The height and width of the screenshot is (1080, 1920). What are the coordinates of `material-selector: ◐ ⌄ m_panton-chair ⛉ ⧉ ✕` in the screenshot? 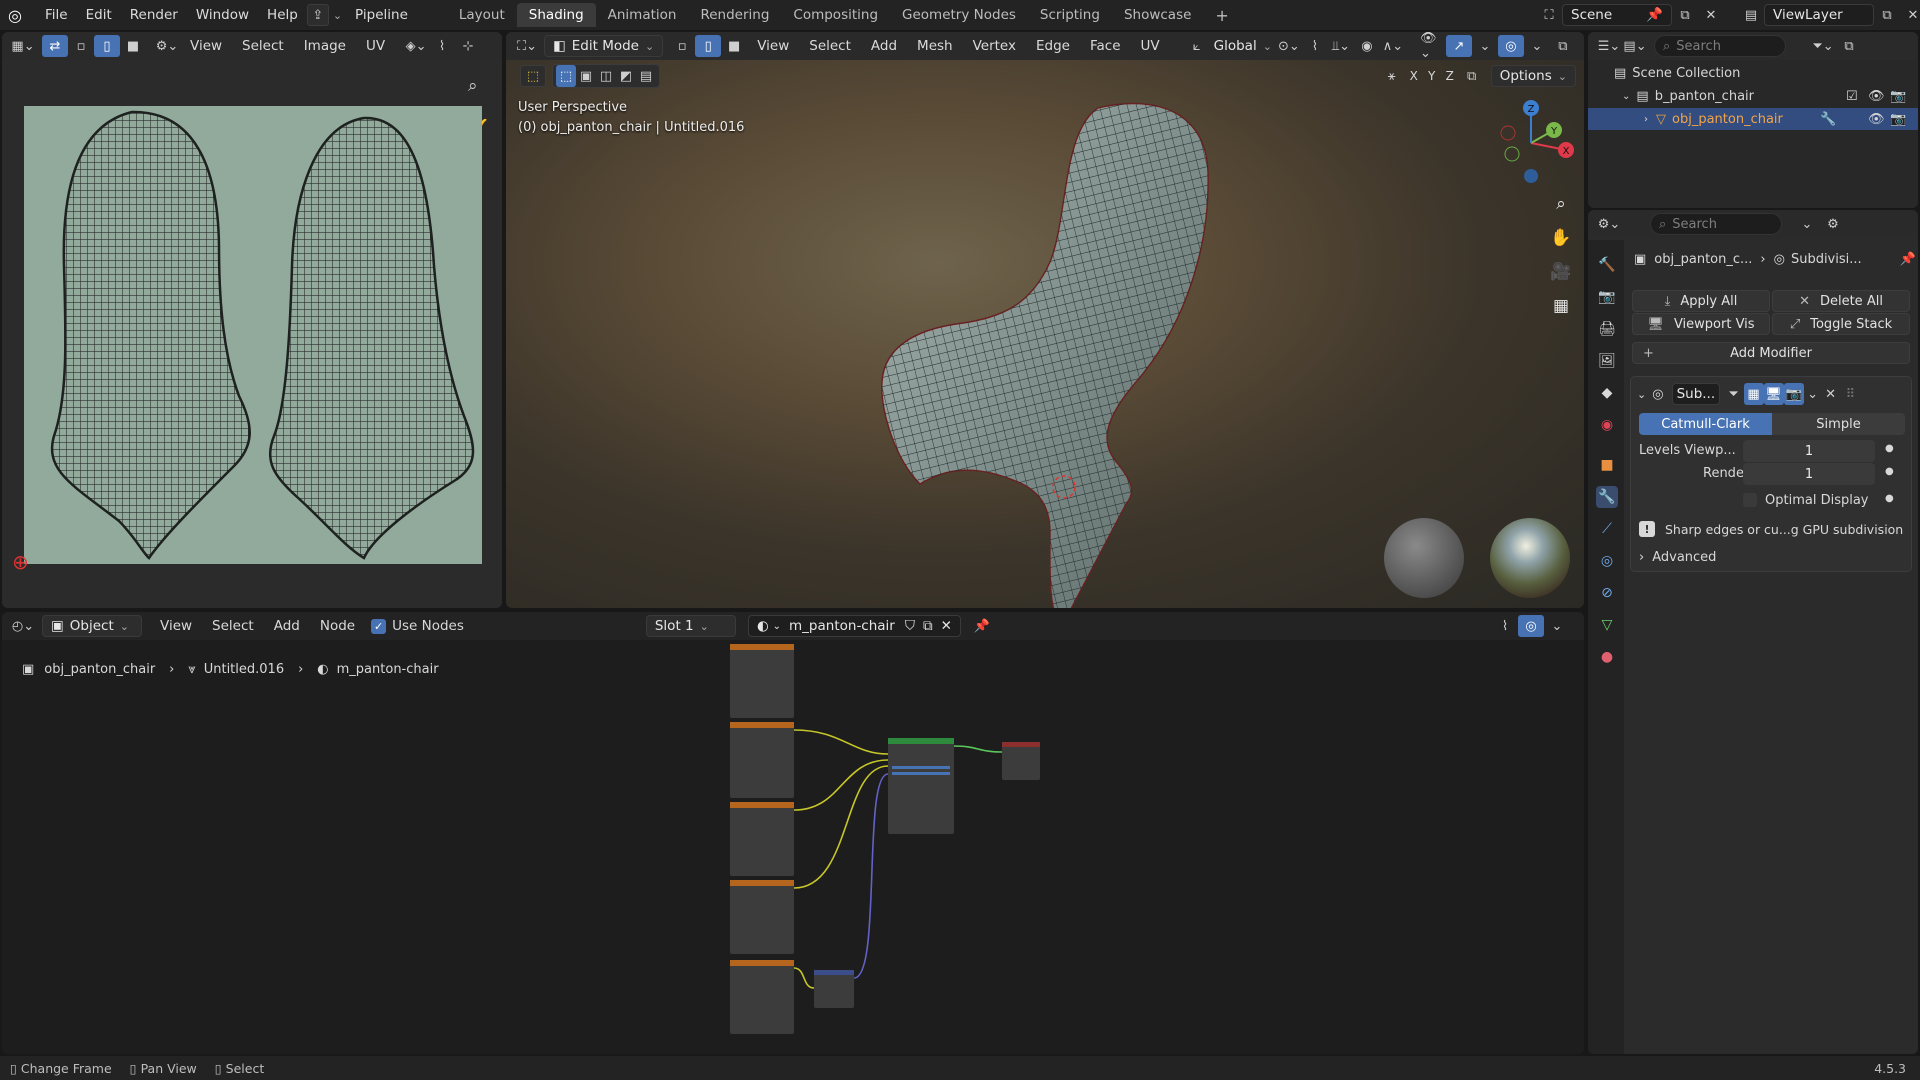 It's located at (854, 626).